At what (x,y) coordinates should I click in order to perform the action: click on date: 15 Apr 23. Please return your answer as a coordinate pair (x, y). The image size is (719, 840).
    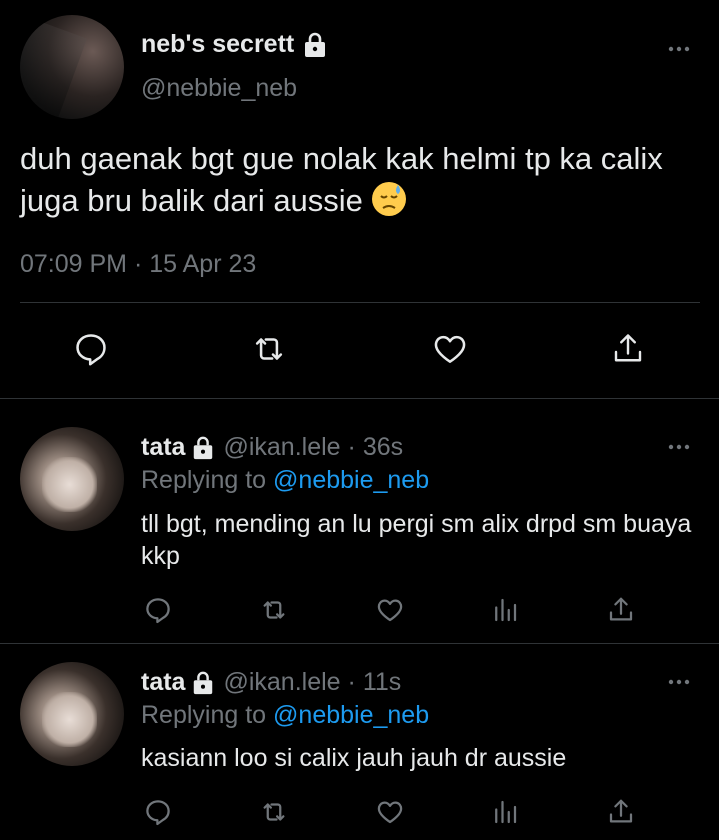
    Looking at the image, I should click on (202, 264).